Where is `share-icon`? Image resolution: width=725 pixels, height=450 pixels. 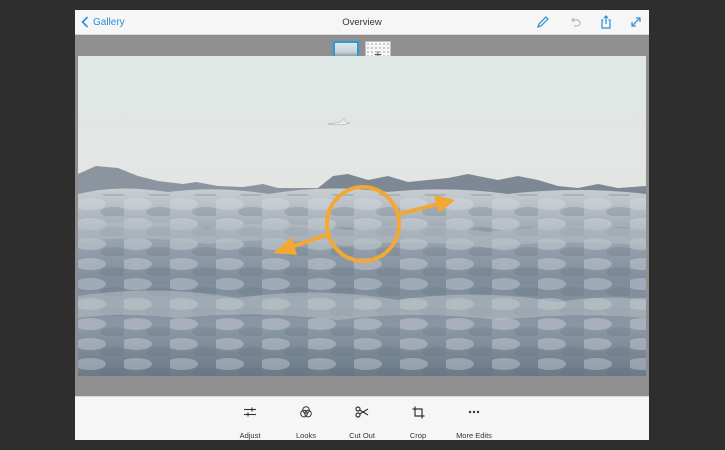 share-icon is located at coordinates (606, 22).